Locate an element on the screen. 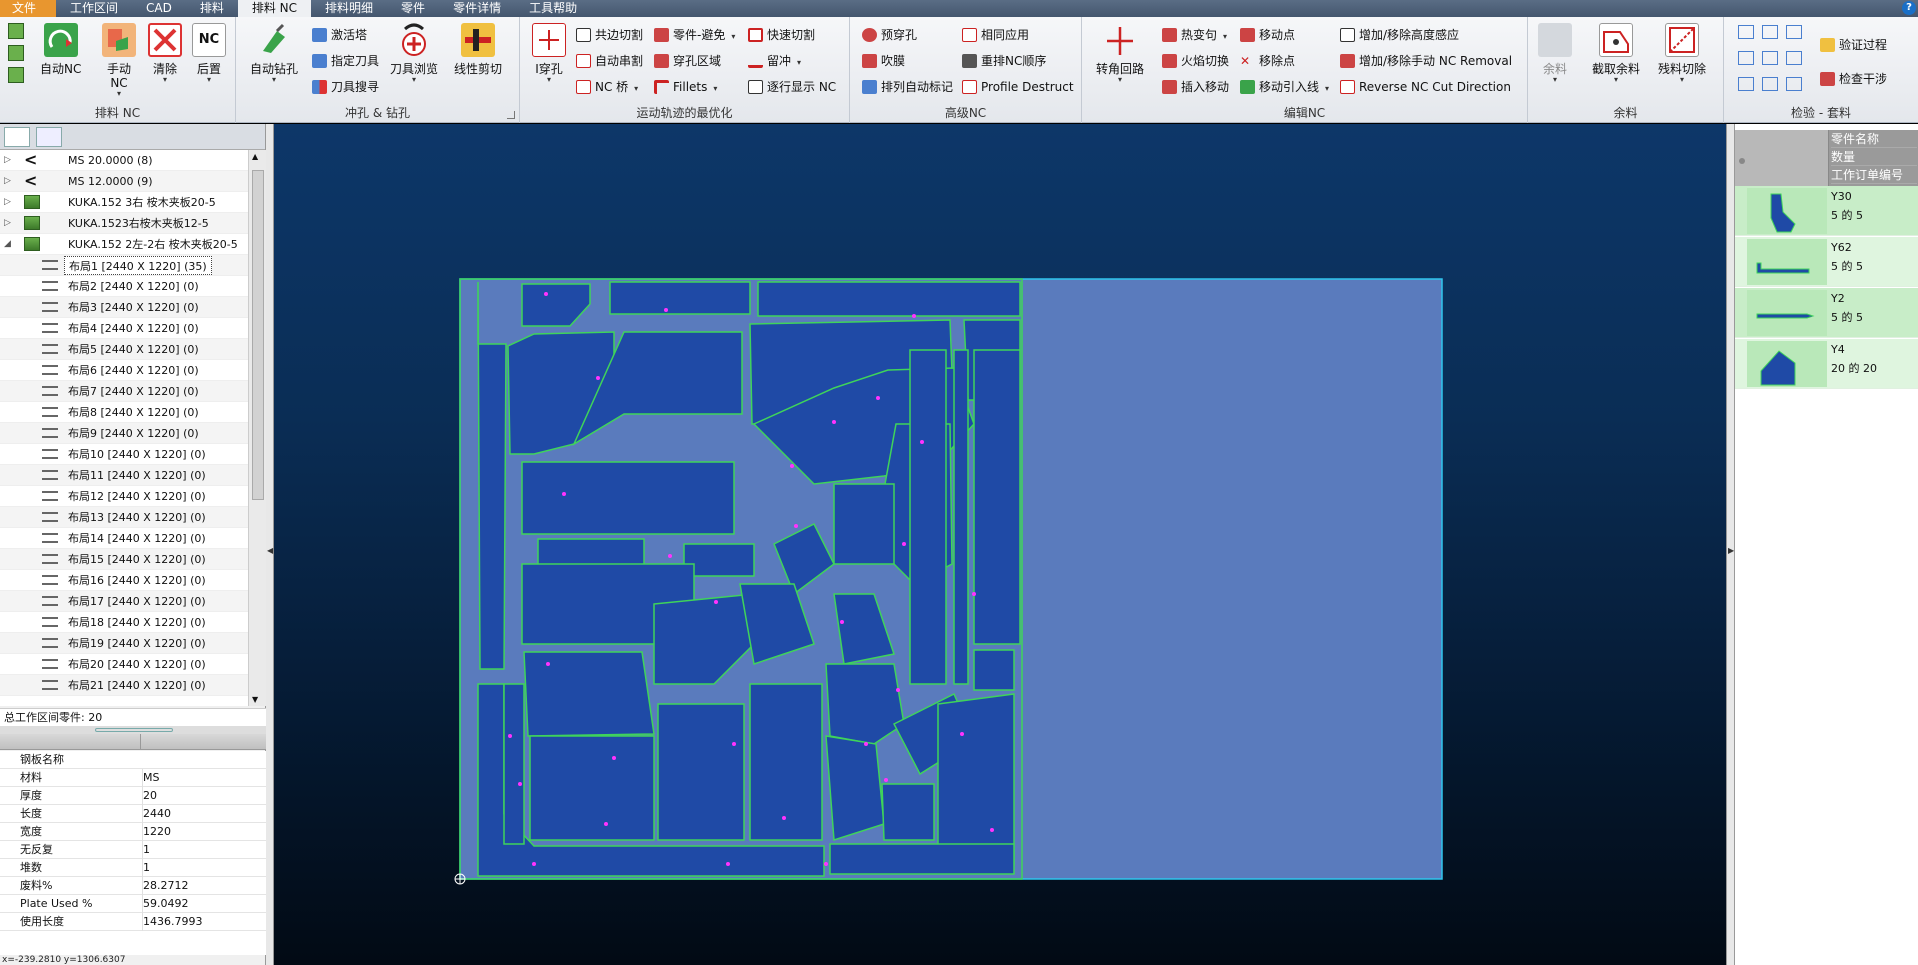  property-value: 59.0492 is located at coordinates (165, 904).